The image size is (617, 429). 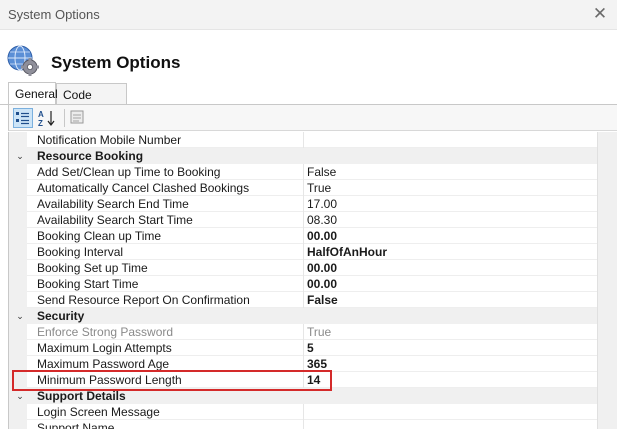 What do you see at coordinates (78, 118) in the screenshot?
I see `property-pages-button` at bounding box center [78, 118].